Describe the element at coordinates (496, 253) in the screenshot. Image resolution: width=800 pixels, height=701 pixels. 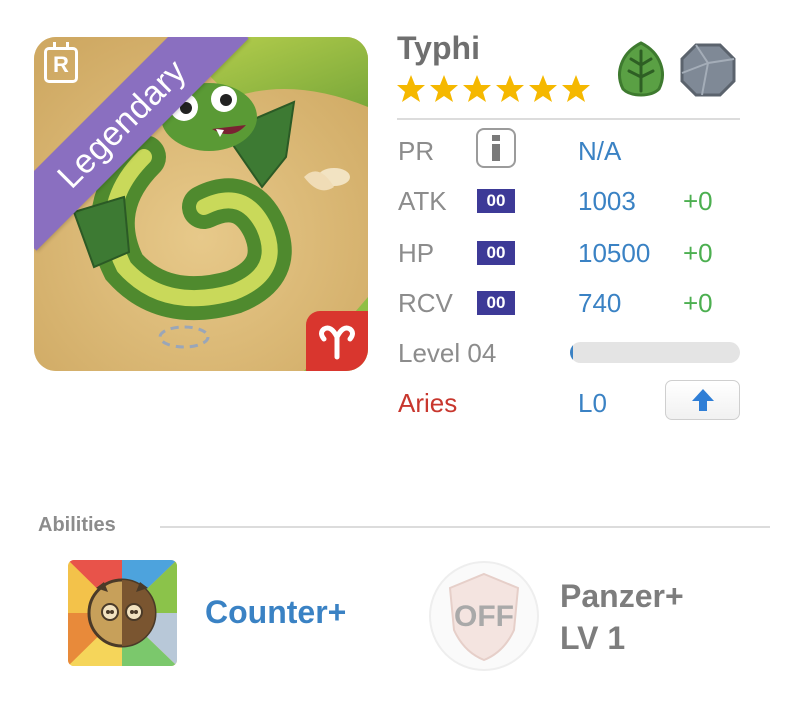
I see `hp-plus-badge: 00` at that location.